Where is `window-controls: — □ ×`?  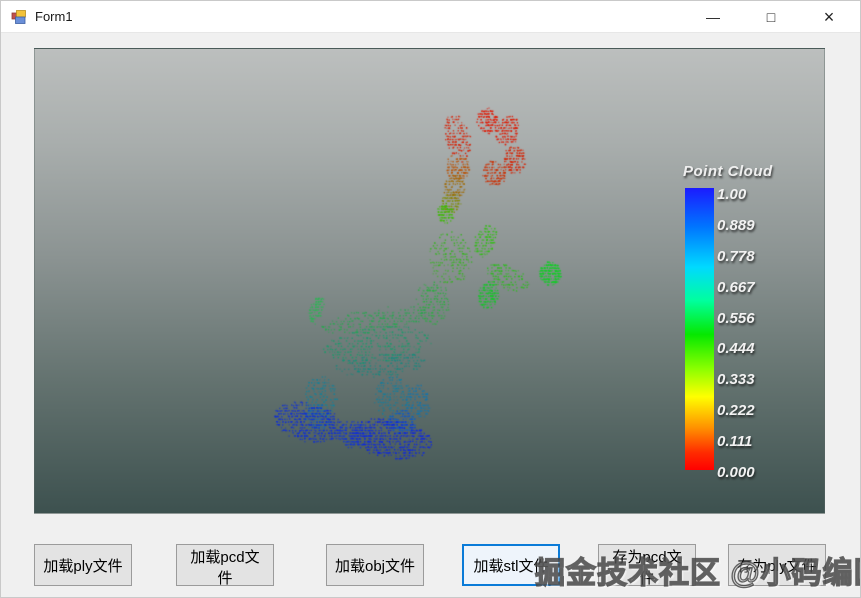
window-controls: — □ × is located at coordinates (771, 17).